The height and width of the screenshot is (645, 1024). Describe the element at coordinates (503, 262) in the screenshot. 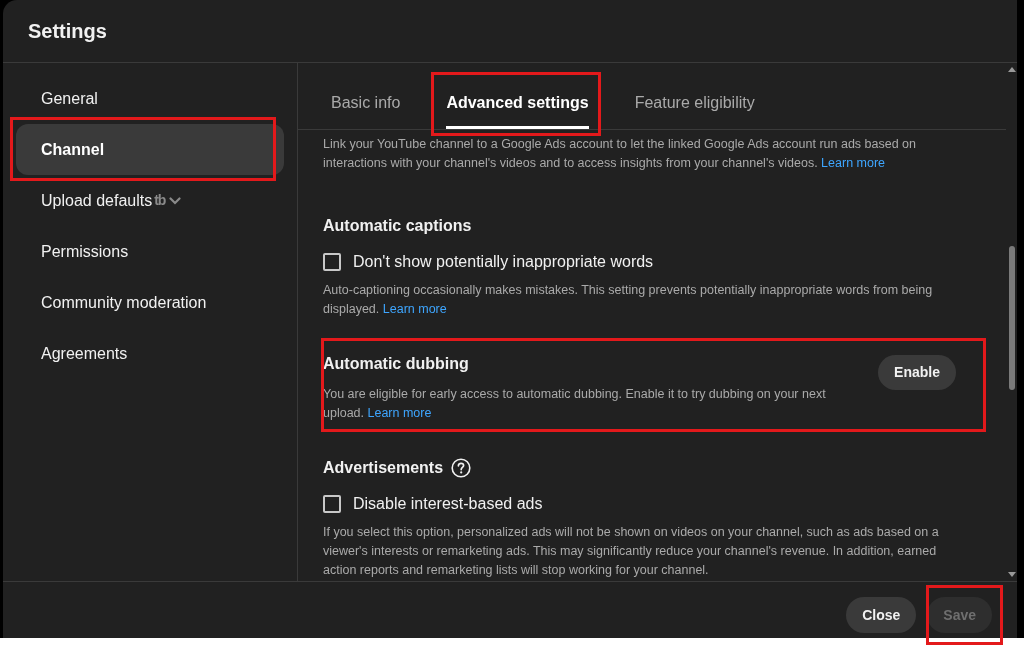

I see `checkbox-label: Don't show potentially inappropriate words` at that location.